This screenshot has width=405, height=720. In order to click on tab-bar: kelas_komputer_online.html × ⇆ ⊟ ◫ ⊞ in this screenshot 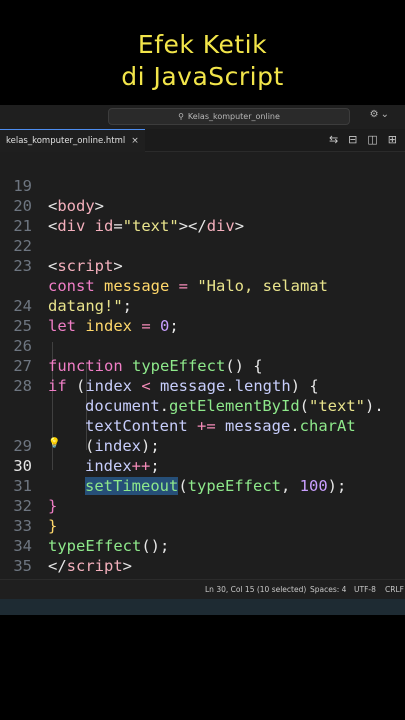, I will do `click(202, 140)`.